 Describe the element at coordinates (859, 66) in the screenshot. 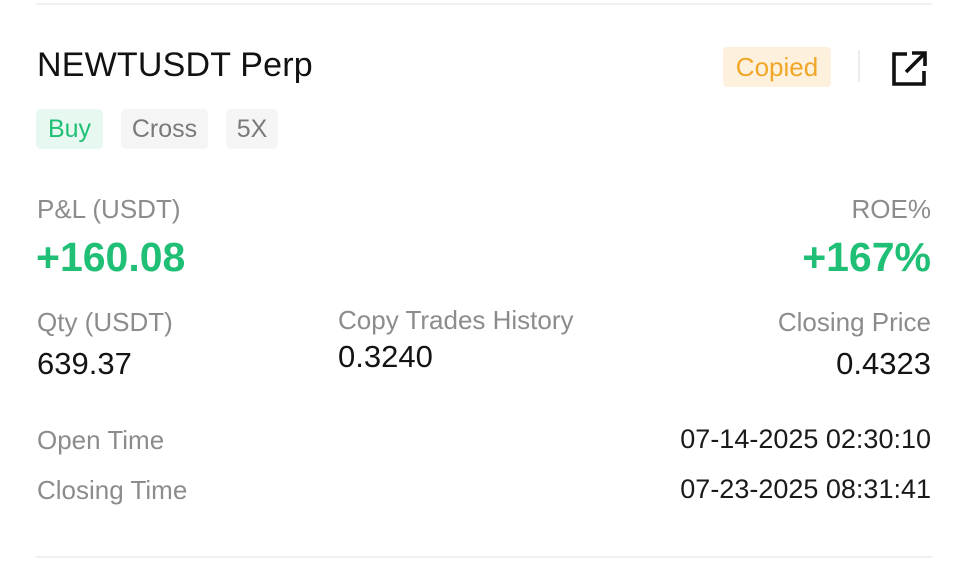

I see `header-separator` at that location.